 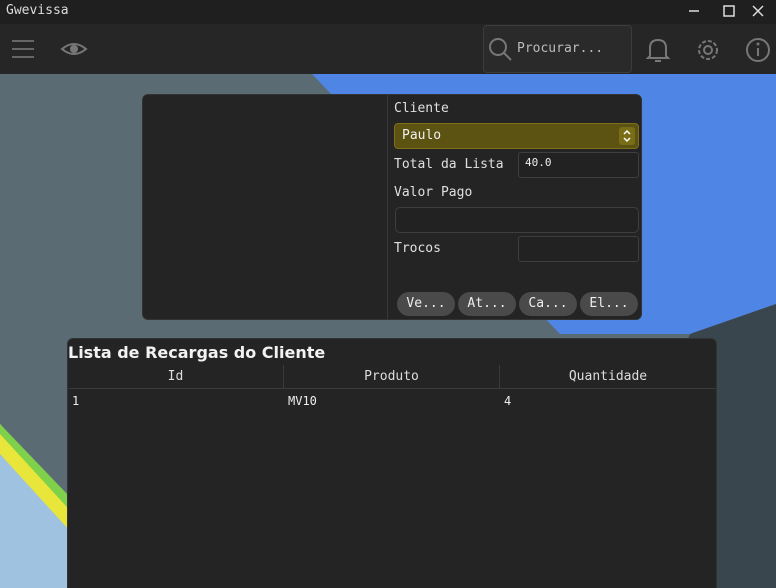 I want to click on select-arrows-icon, so click(x=627, y=136).